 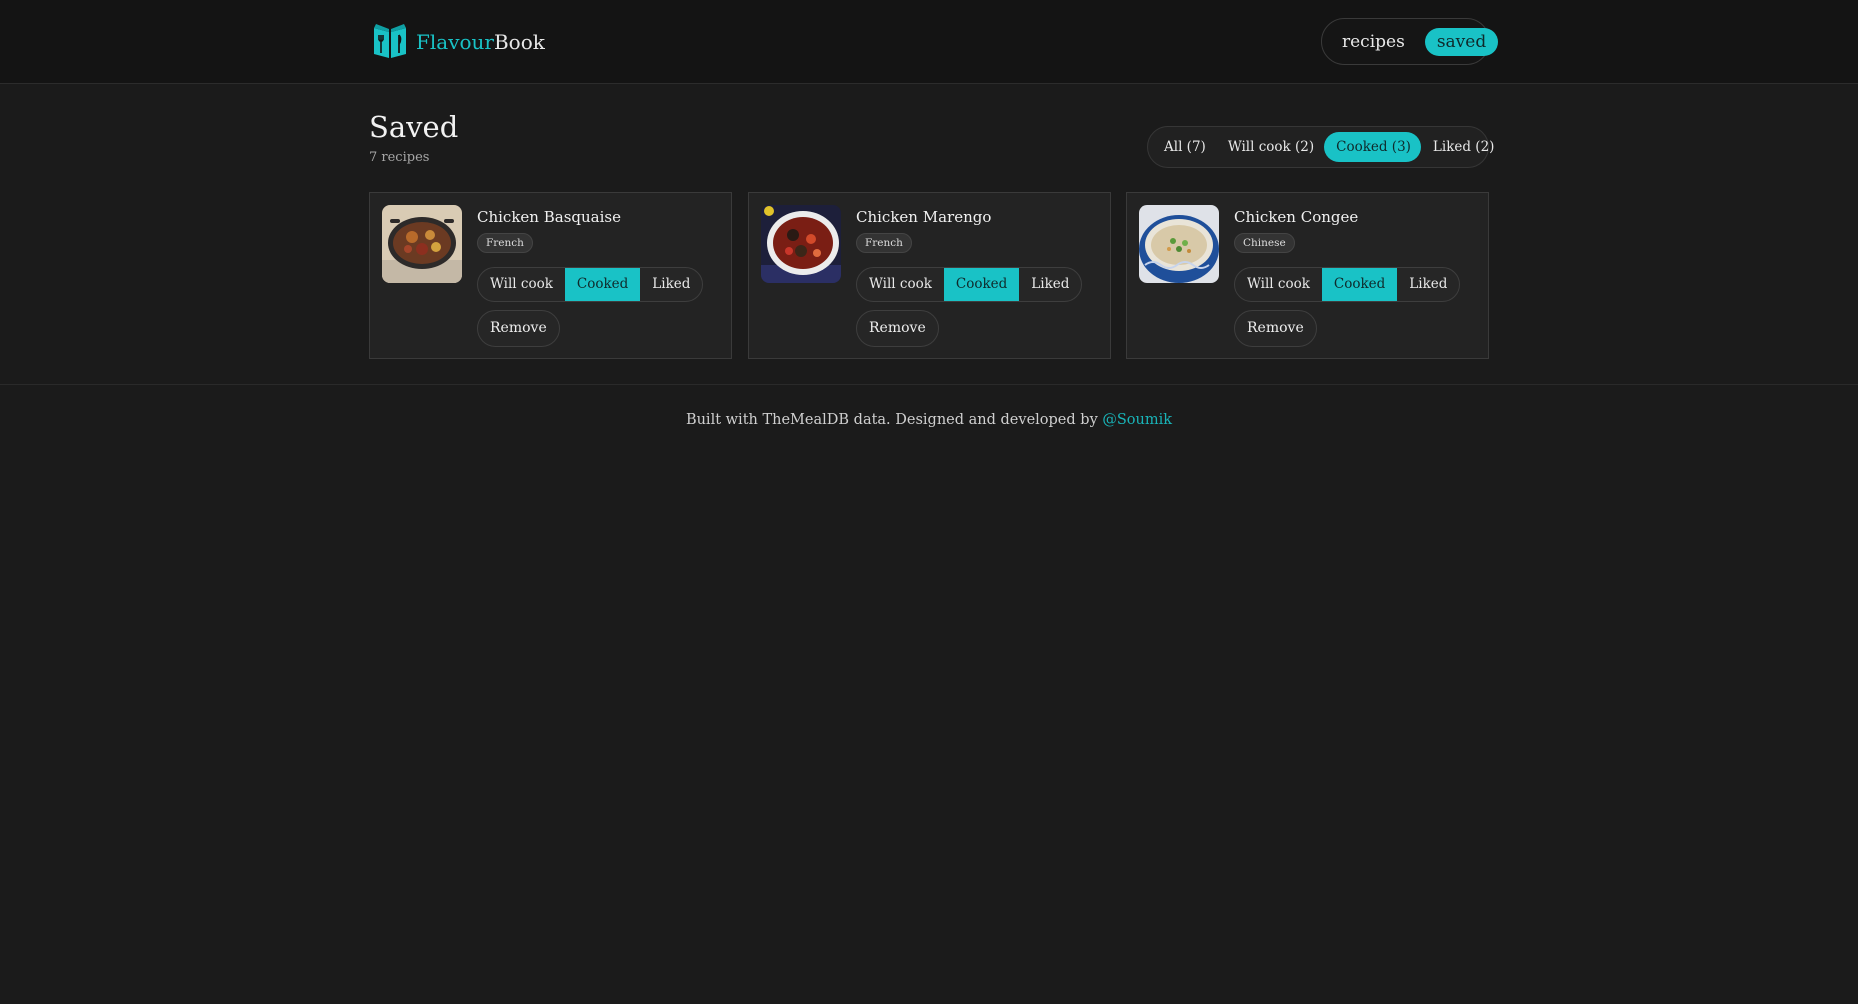 I want to click on recipe-title: Chicken Marengo, so click(x=923, y=217).